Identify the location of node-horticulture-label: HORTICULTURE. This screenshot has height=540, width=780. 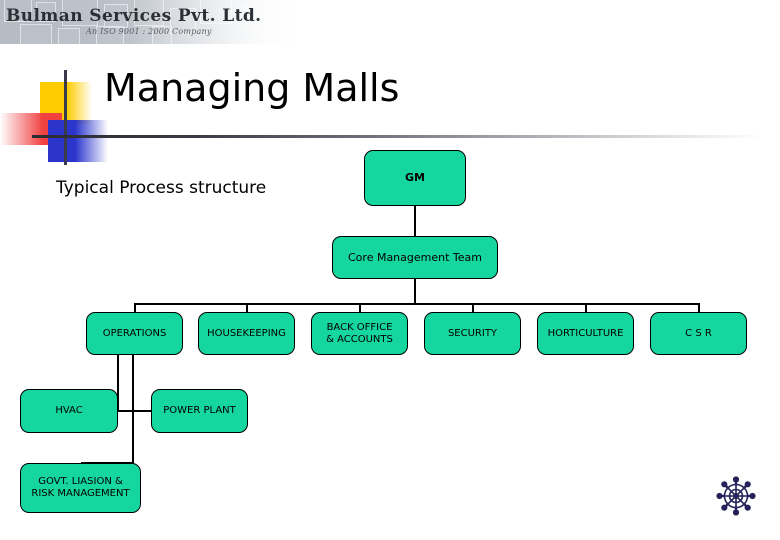
(585, 333).